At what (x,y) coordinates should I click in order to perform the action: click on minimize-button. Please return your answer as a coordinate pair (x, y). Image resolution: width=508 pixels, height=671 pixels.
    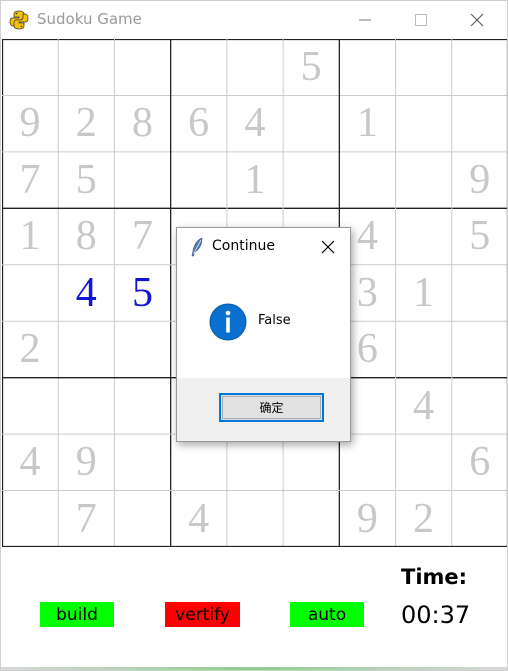
    Looking at the image, I should click on (365, 20).